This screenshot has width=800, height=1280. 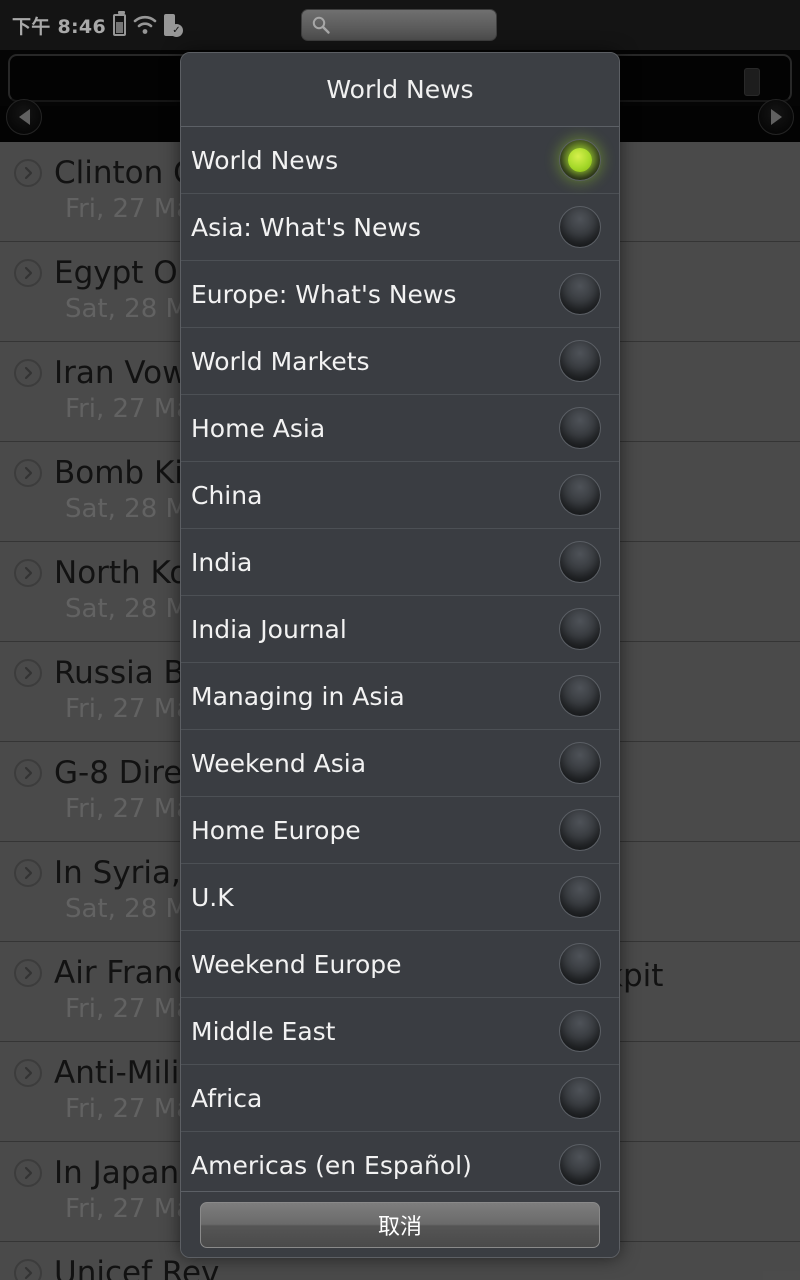 What do you see at coordinates (400, 897) in the screenshot?
I see `dialog-option-row: U.K` at bounding box center [400, 897].